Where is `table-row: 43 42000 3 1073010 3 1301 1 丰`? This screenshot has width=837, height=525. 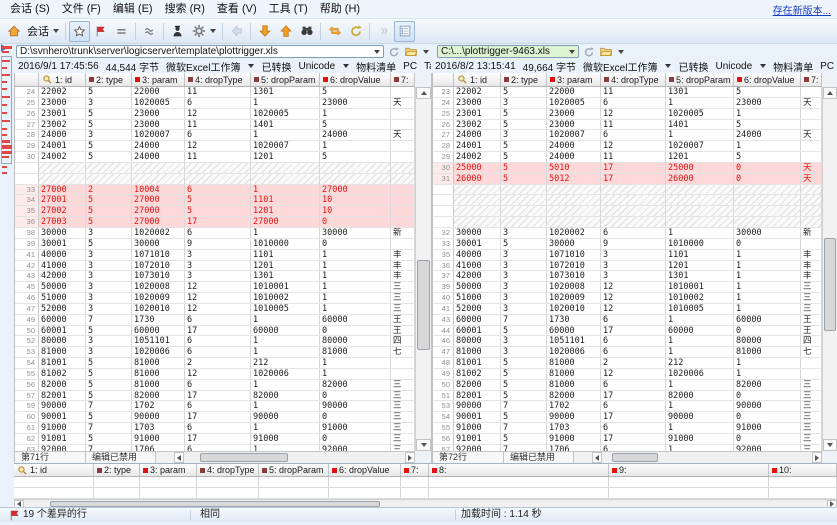 table-row: 43 42000 3 1073010 3 1301 1 丰 is located at coordinates (215, 277).